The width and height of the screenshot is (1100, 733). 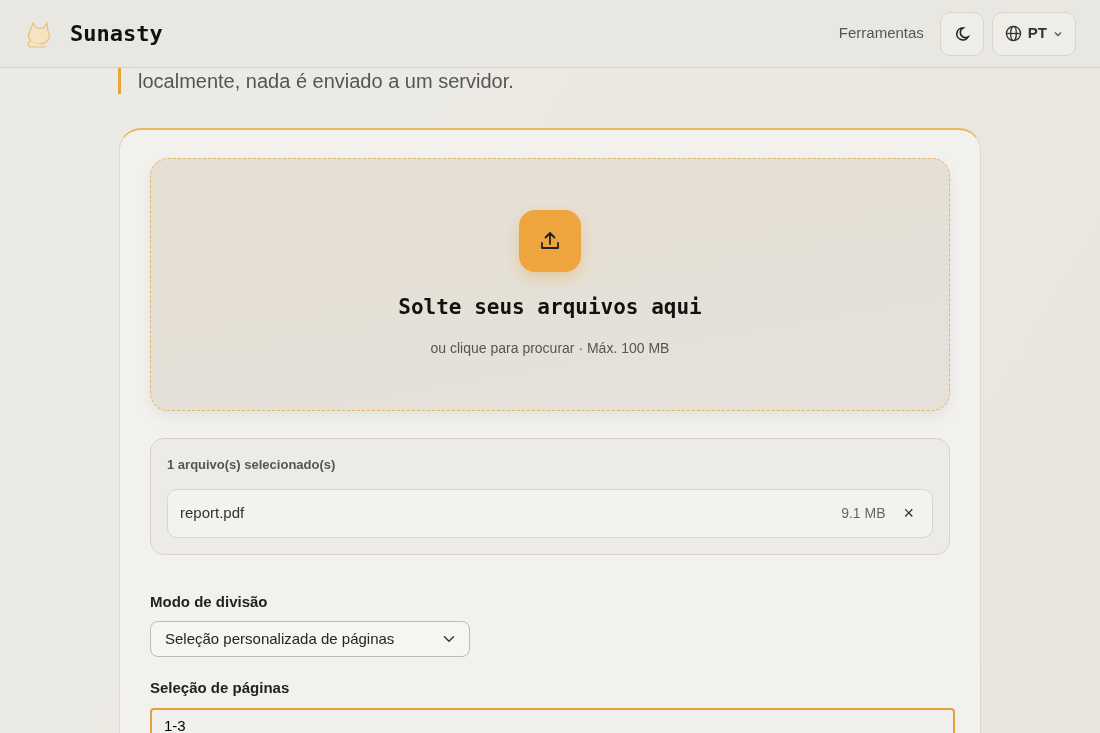 I want to click on remove-file-button: ×, so click(x=908, y=513).